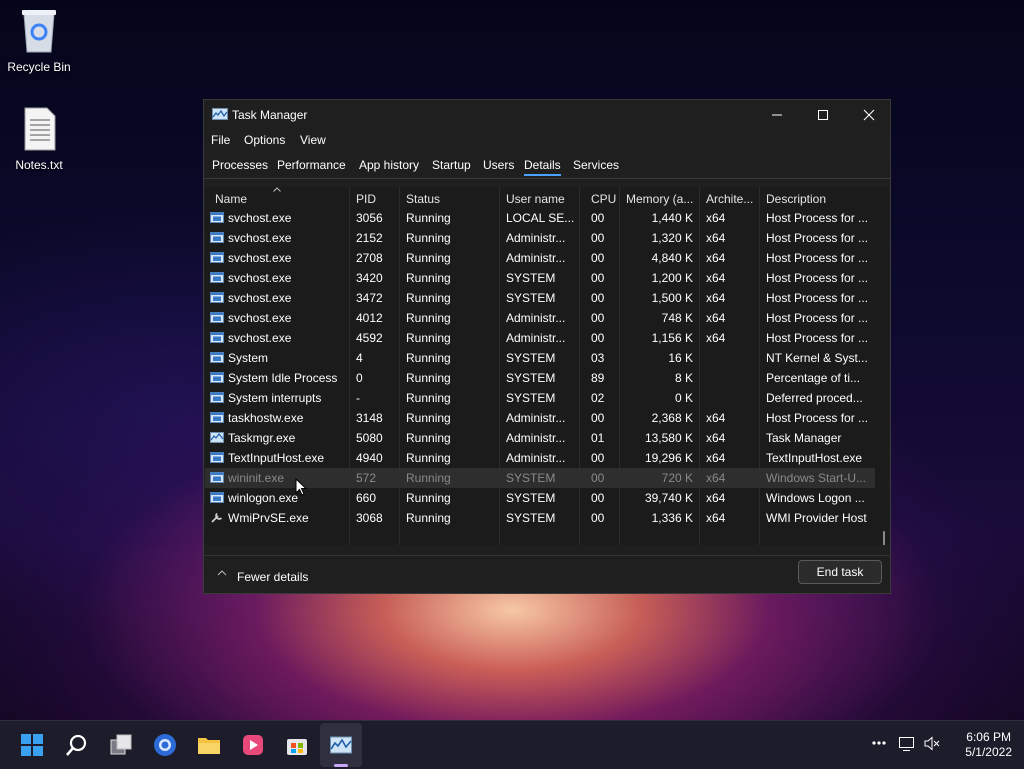 Image resolution: width=1024 pixels, height=769 pixels. What do you see at coordinates (598, 438) in the screenshot?
I see `cell-cpu: 01` at bounding box center [598, 438].